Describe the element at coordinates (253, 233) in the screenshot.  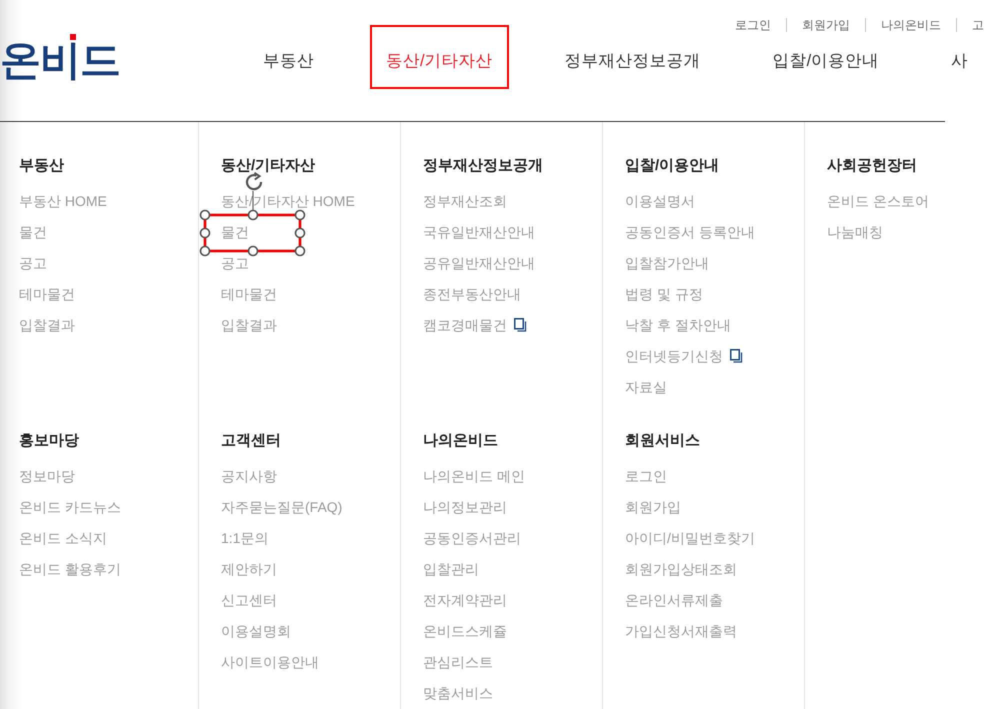
I see `selection-frame` at that location.